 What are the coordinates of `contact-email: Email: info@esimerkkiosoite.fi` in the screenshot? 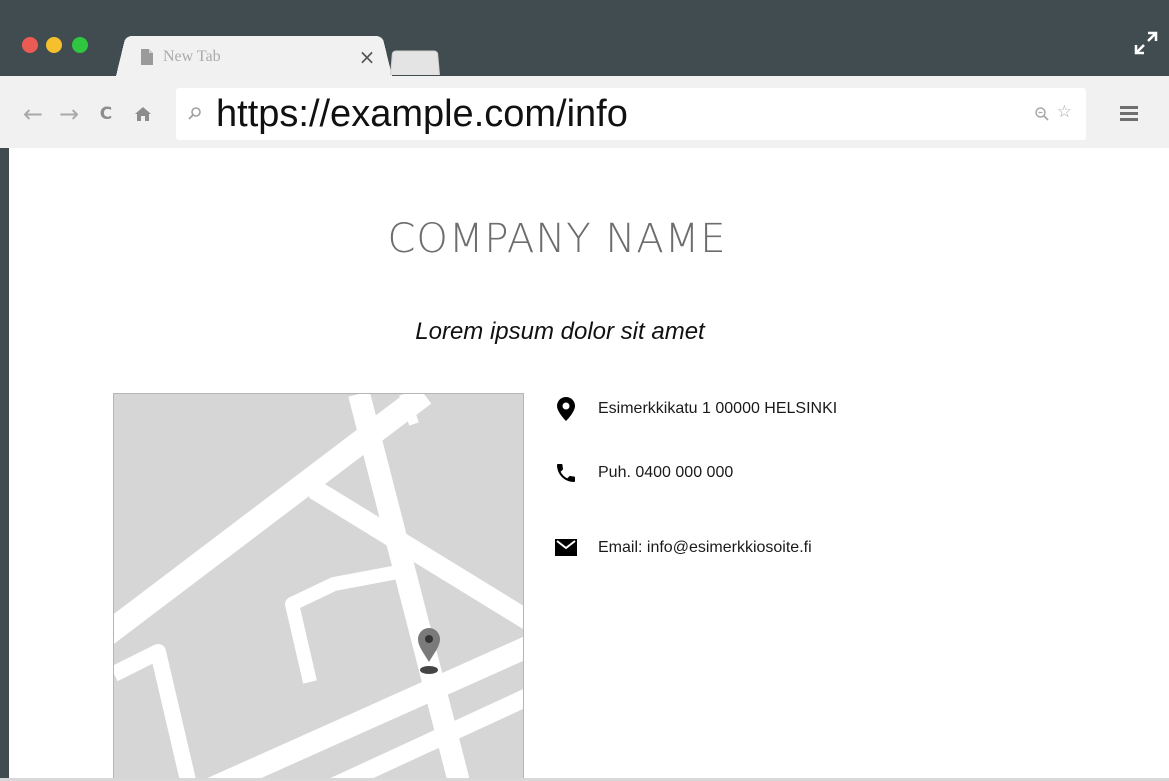 It's located at (682, 548).